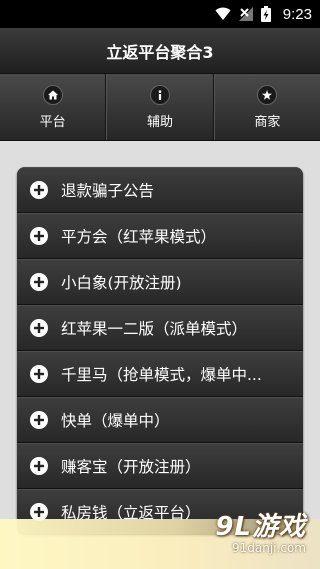  I want to click on list-item: 平方会（红苹果模式）, so click(160, 236).